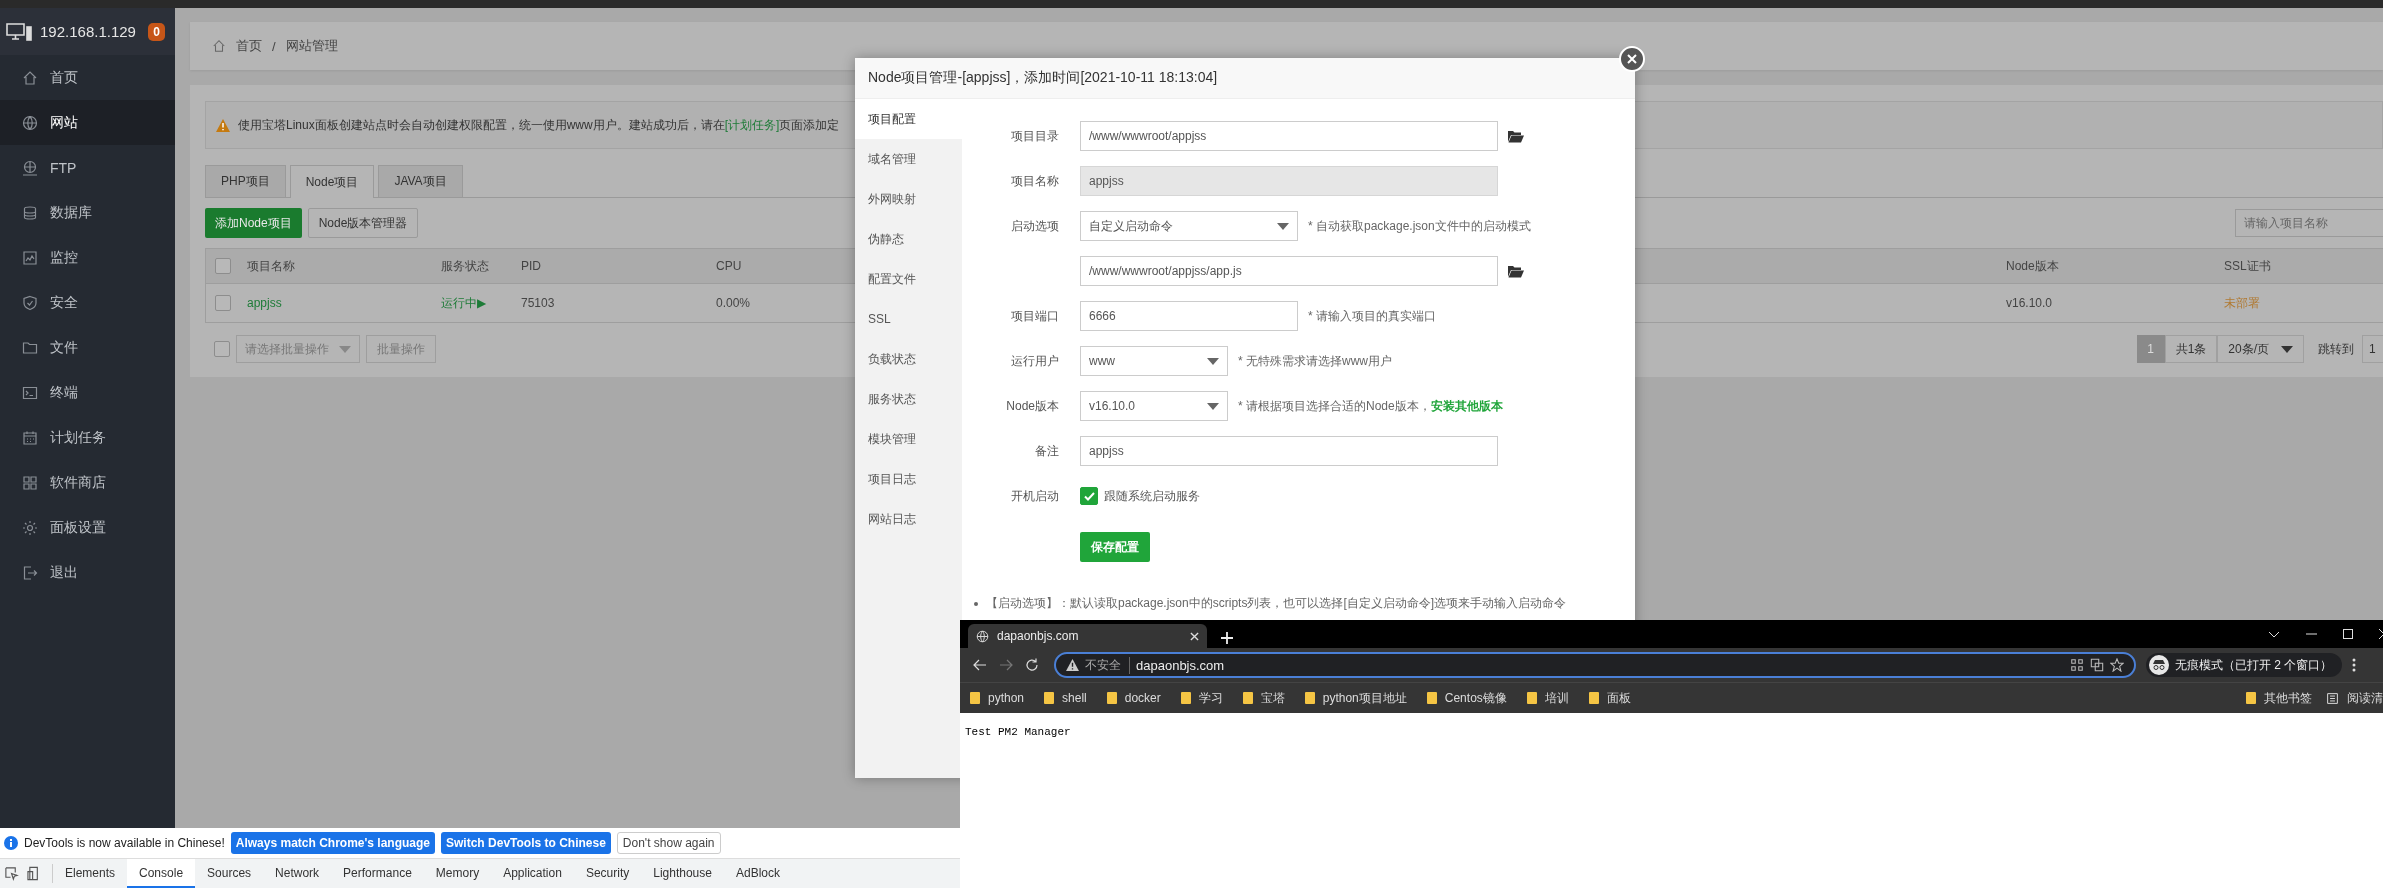 This screenshot has width=2383, height=888. Describe the element at coordinates (908, 279) in the screenshot. I see `nav-item: 配置文件` at that location.